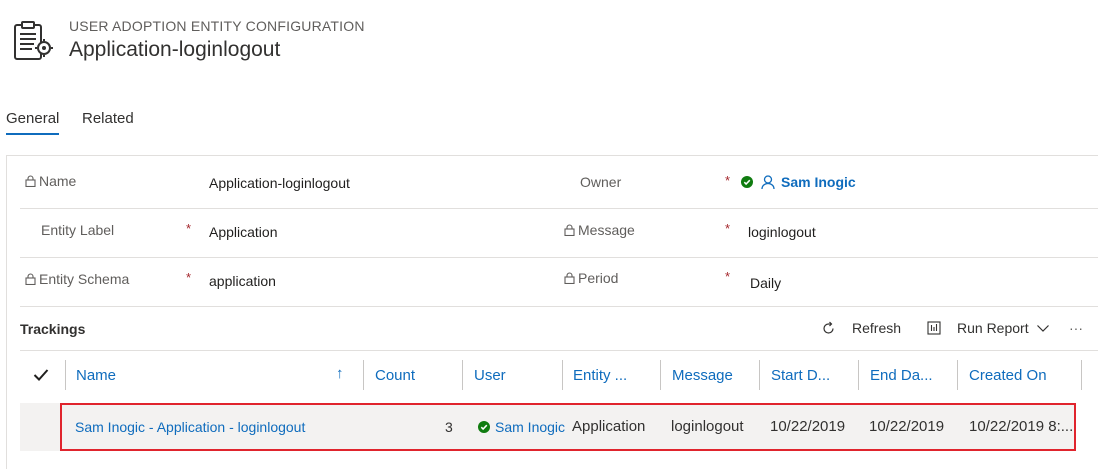 The height and width of the screenshot is (469, 1098). I want to click on message-required-marker: *, so click(728, 228).